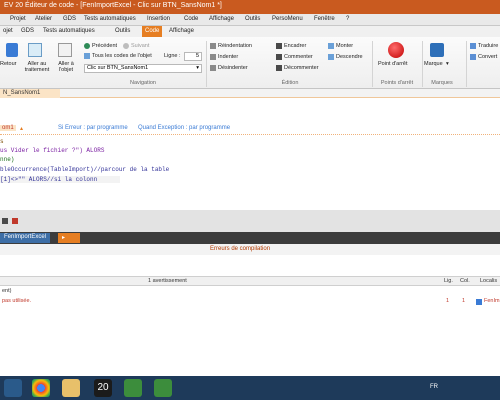 This screenshot has height=400, width=500. What do you see at coordinates (167, 281) in the screenshot?
I see `col-main: 1 avertissement` at bounding box center [167, 281].